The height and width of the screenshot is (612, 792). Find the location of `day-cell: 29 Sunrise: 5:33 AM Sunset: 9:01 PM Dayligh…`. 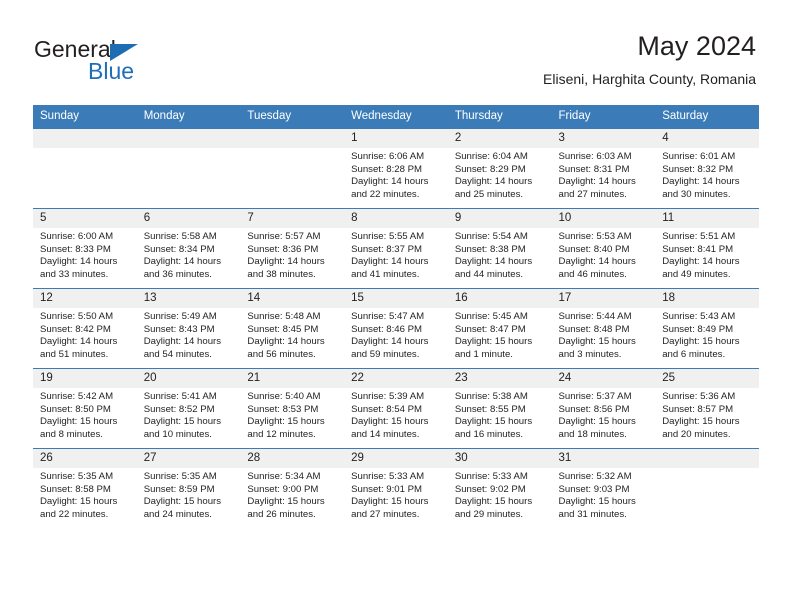

day-cell: 29 Sunrise: 5:33 AM Sunset: 9:01 PM Dayligh… is located at coordinates (396, 488).